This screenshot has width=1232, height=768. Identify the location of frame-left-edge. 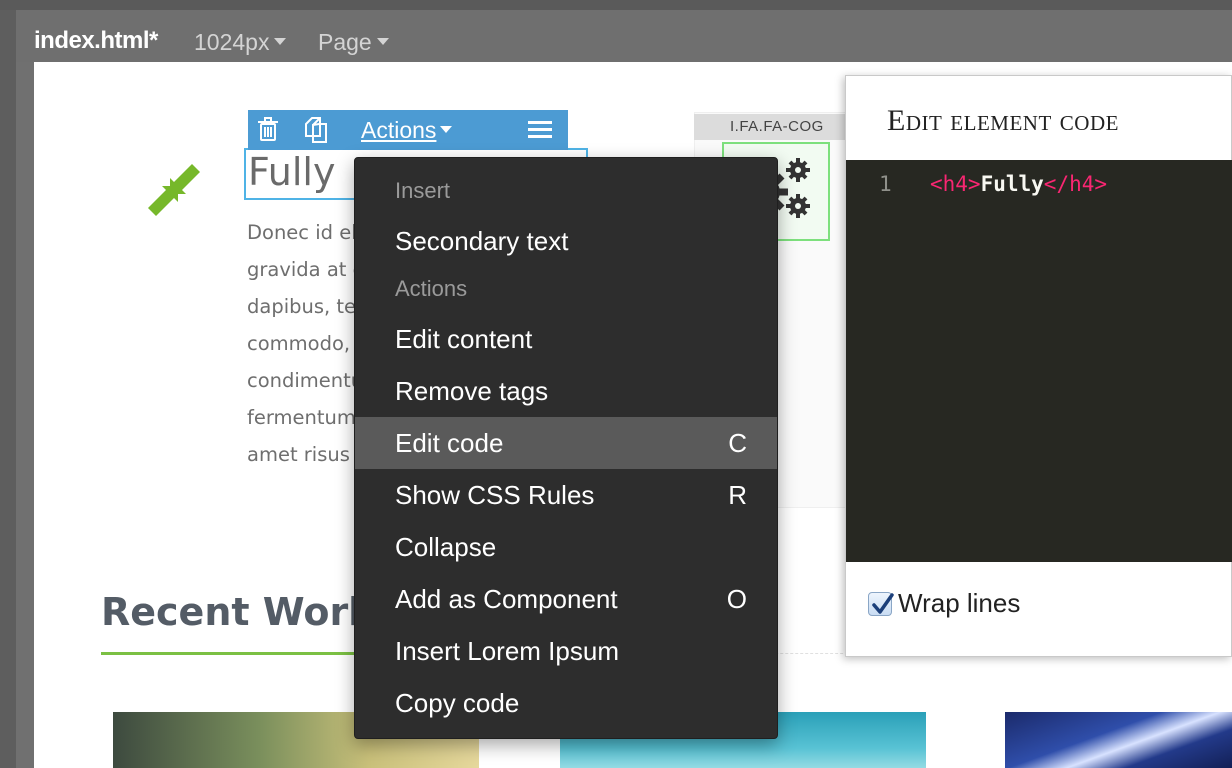
(8, 389).